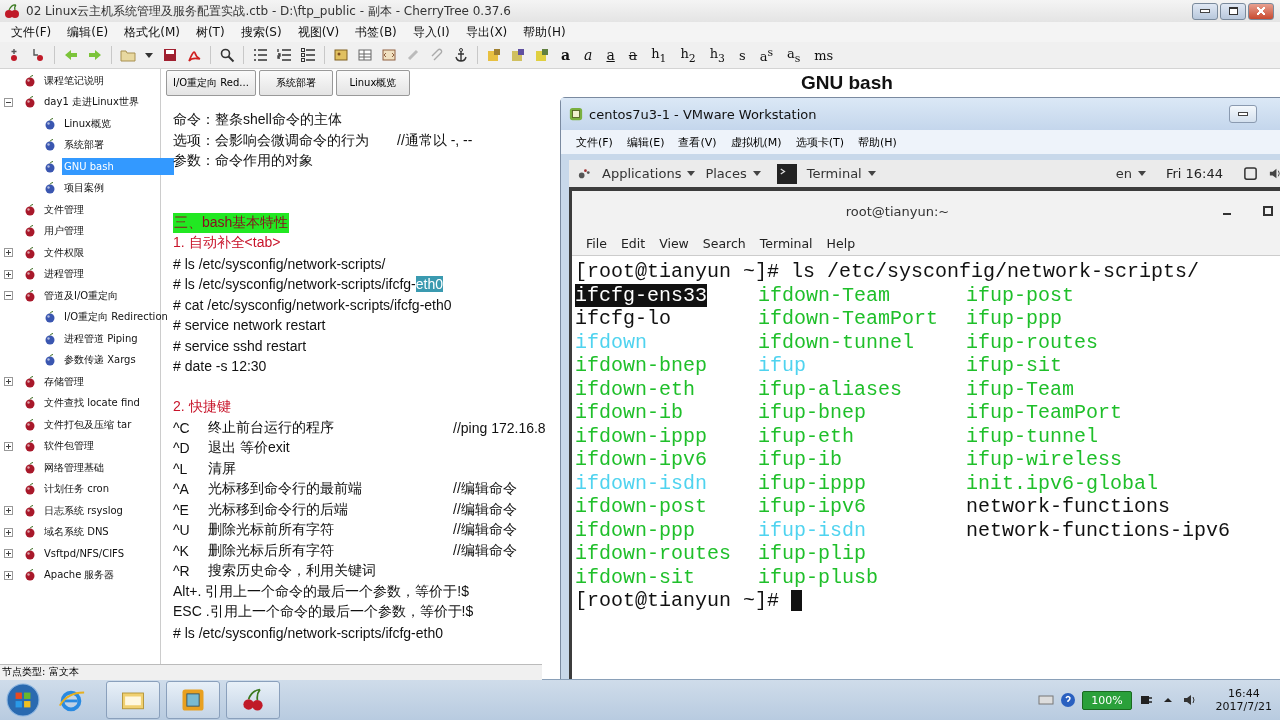 This screenshot has width=1280, height=720. Describe the element at coordinates (92, 403) in the screenshot. I see `tree-item: 文件查找 locate find` at that location.